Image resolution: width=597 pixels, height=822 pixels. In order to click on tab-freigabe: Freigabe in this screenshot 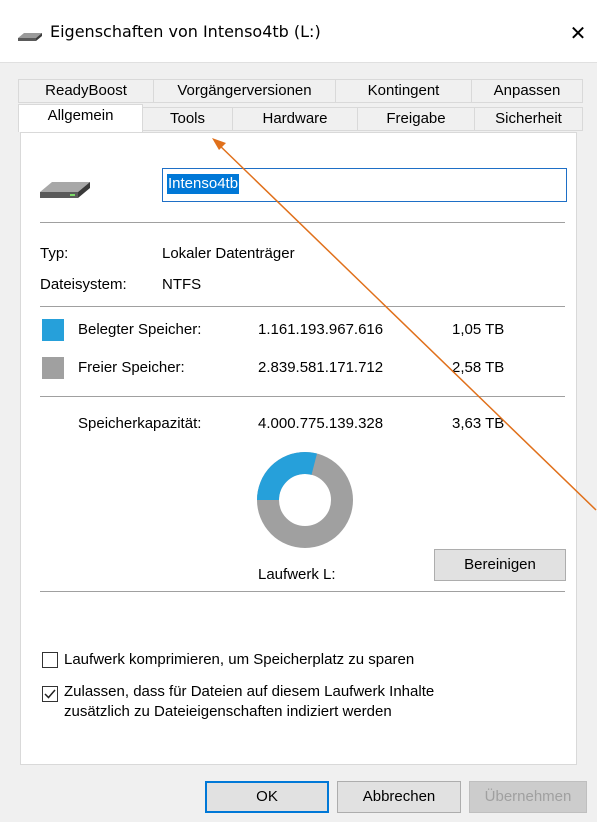, I will do `click(416, 119)`.